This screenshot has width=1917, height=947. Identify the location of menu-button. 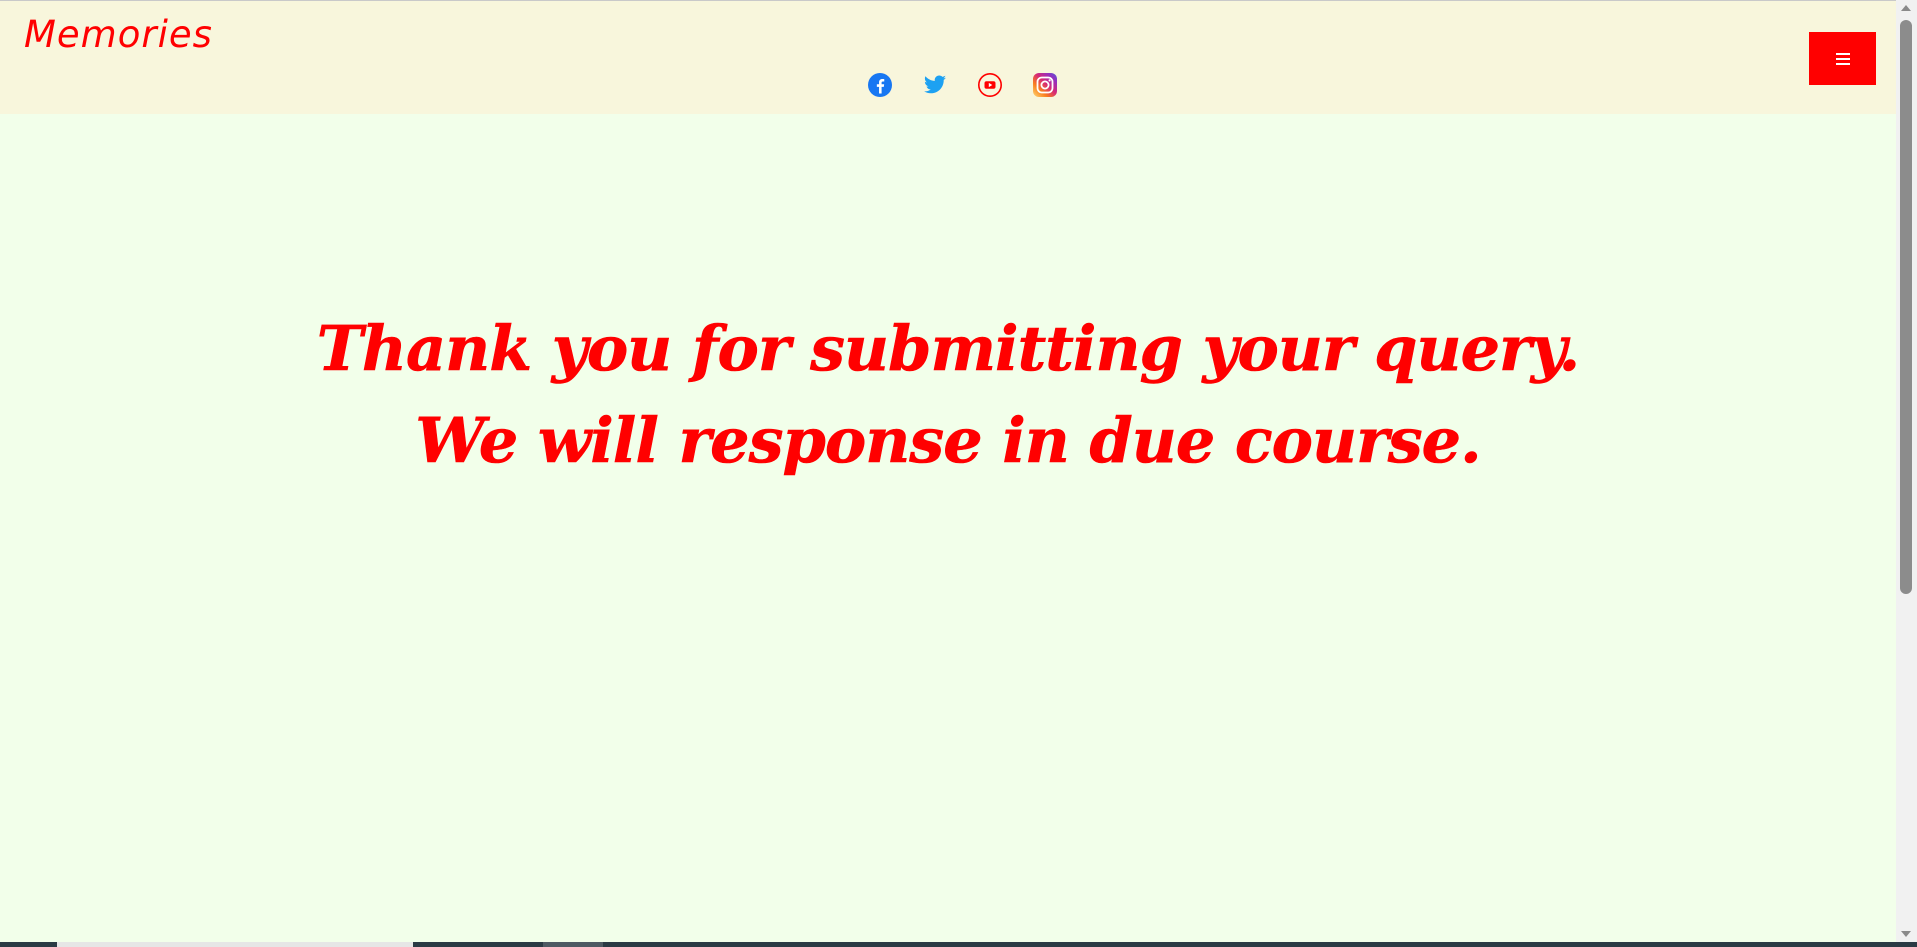
(1842, 58).